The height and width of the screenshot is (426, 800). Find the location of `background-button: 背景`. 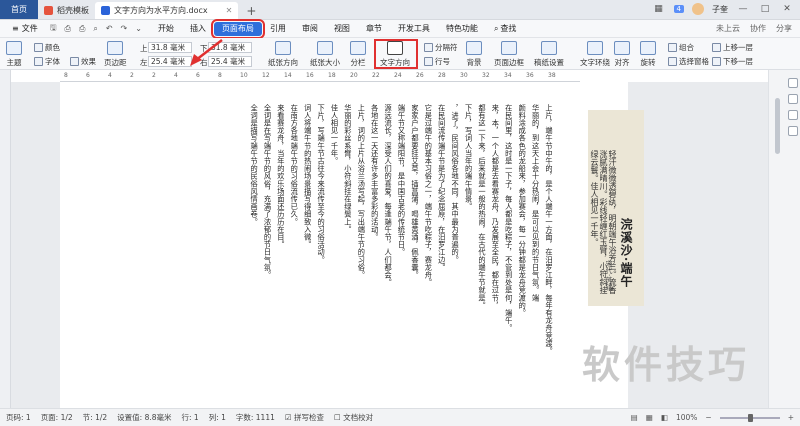

background-button: 背景 is located at coordinates (474, 54).